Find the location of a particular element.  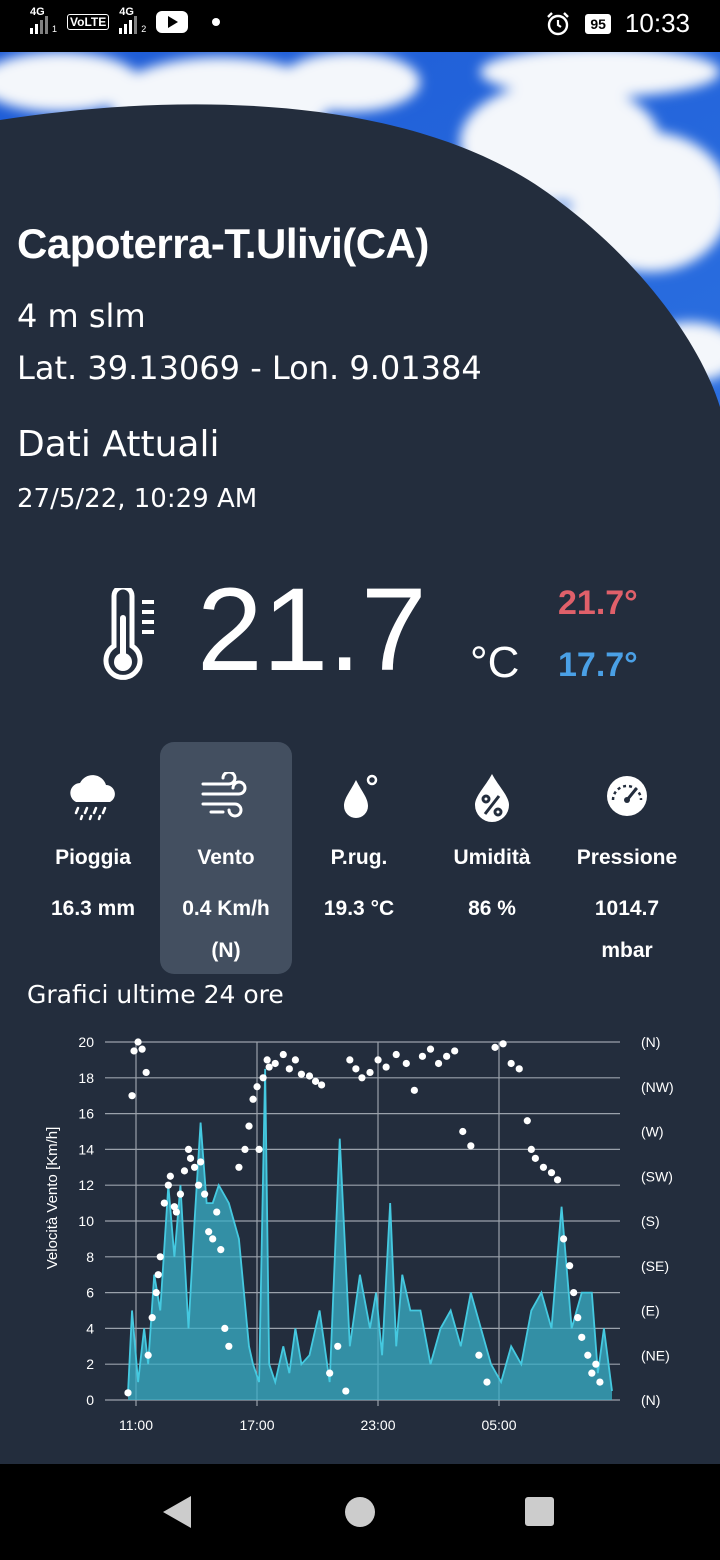

y-tick-label: 12 is located at coordinates (86, 1185).